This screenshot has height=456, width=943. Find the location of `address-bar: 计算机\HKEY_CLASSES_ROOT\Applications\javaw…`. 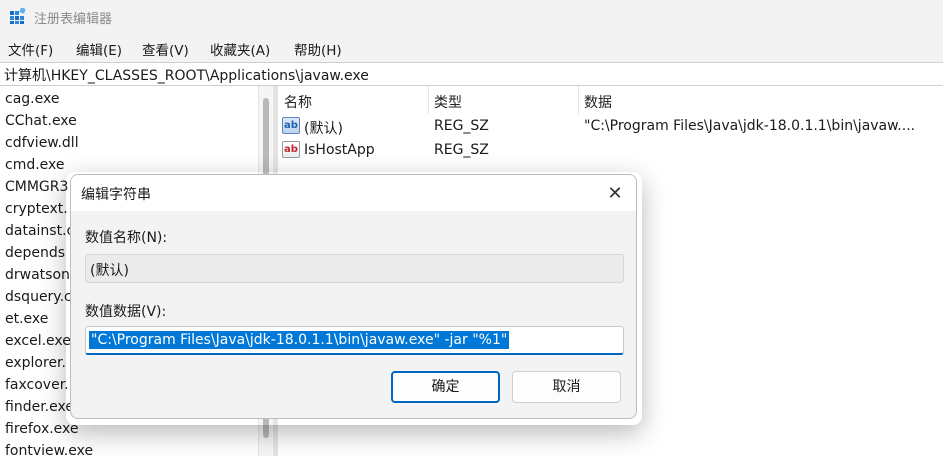

address-bar: 计算机\HKEY_CLASSES_ROOT\Applications\javaw… is located at coordinates (471, 74).